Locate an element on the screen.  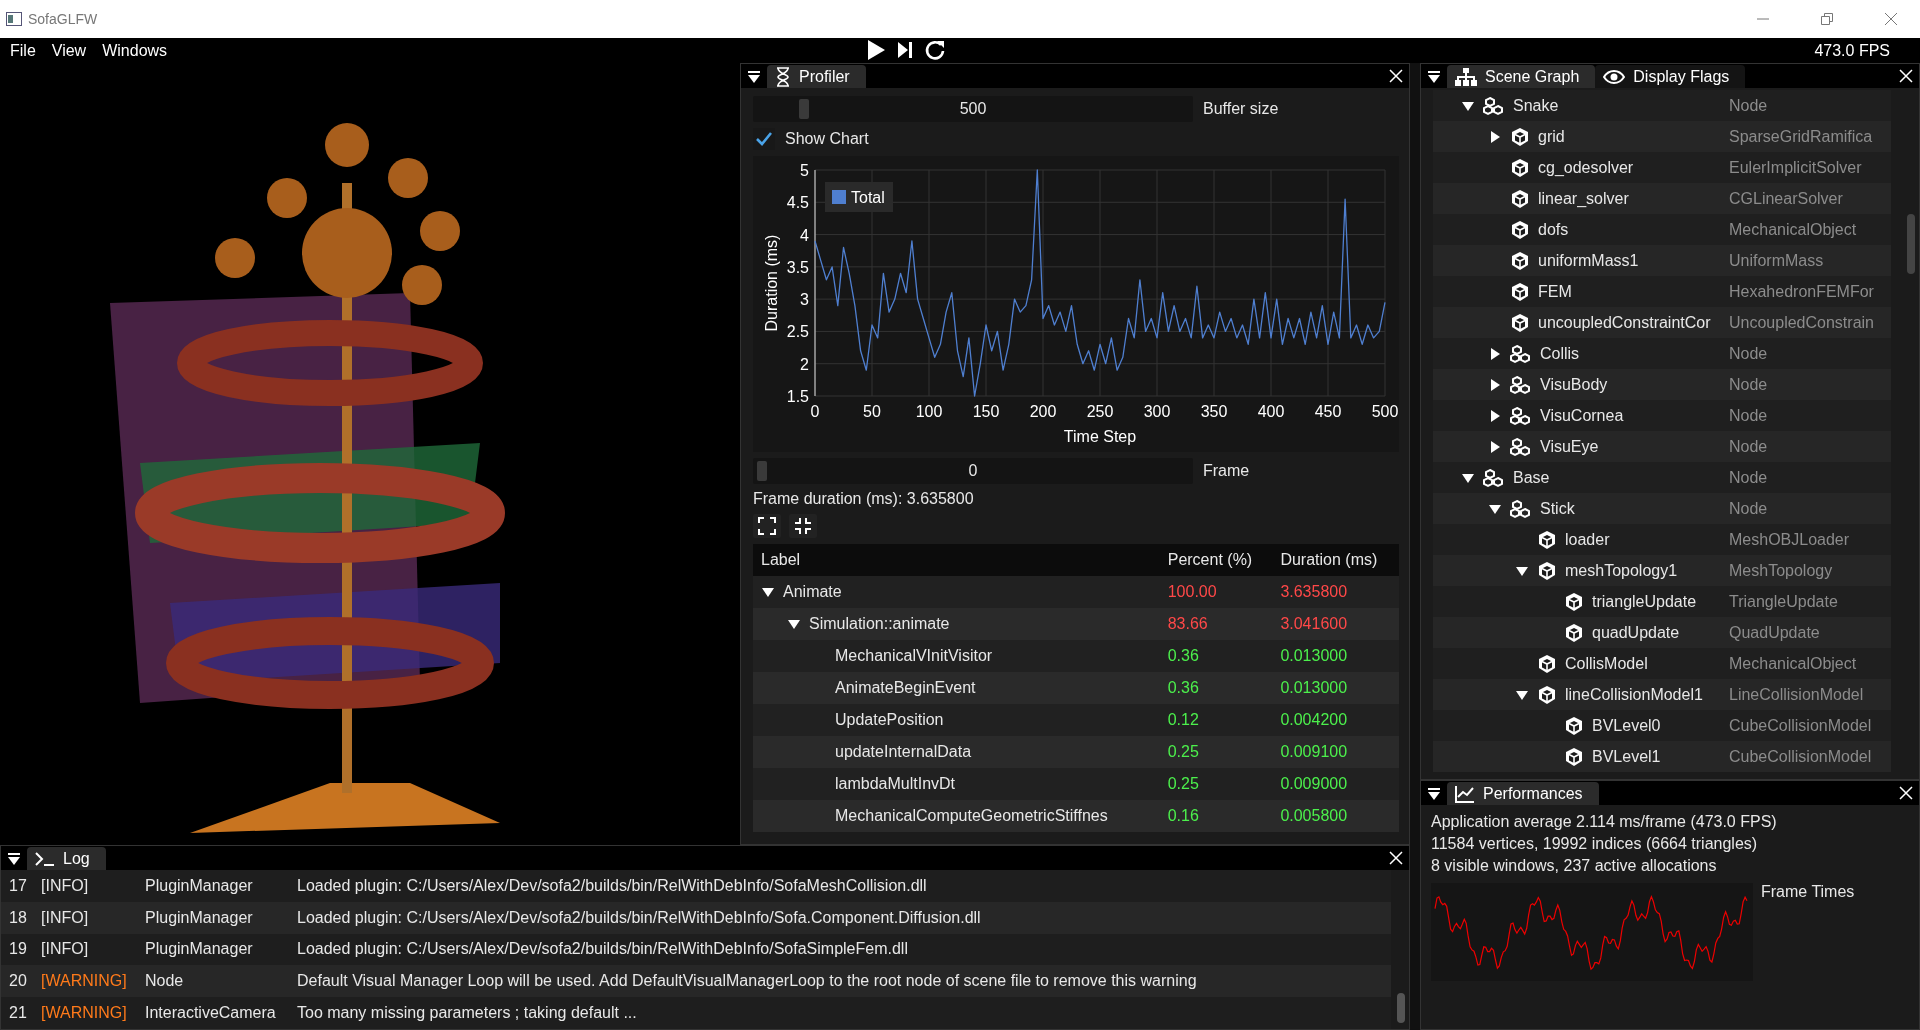
percent-cell: 0.12 is located at coordinates (1216, 720).